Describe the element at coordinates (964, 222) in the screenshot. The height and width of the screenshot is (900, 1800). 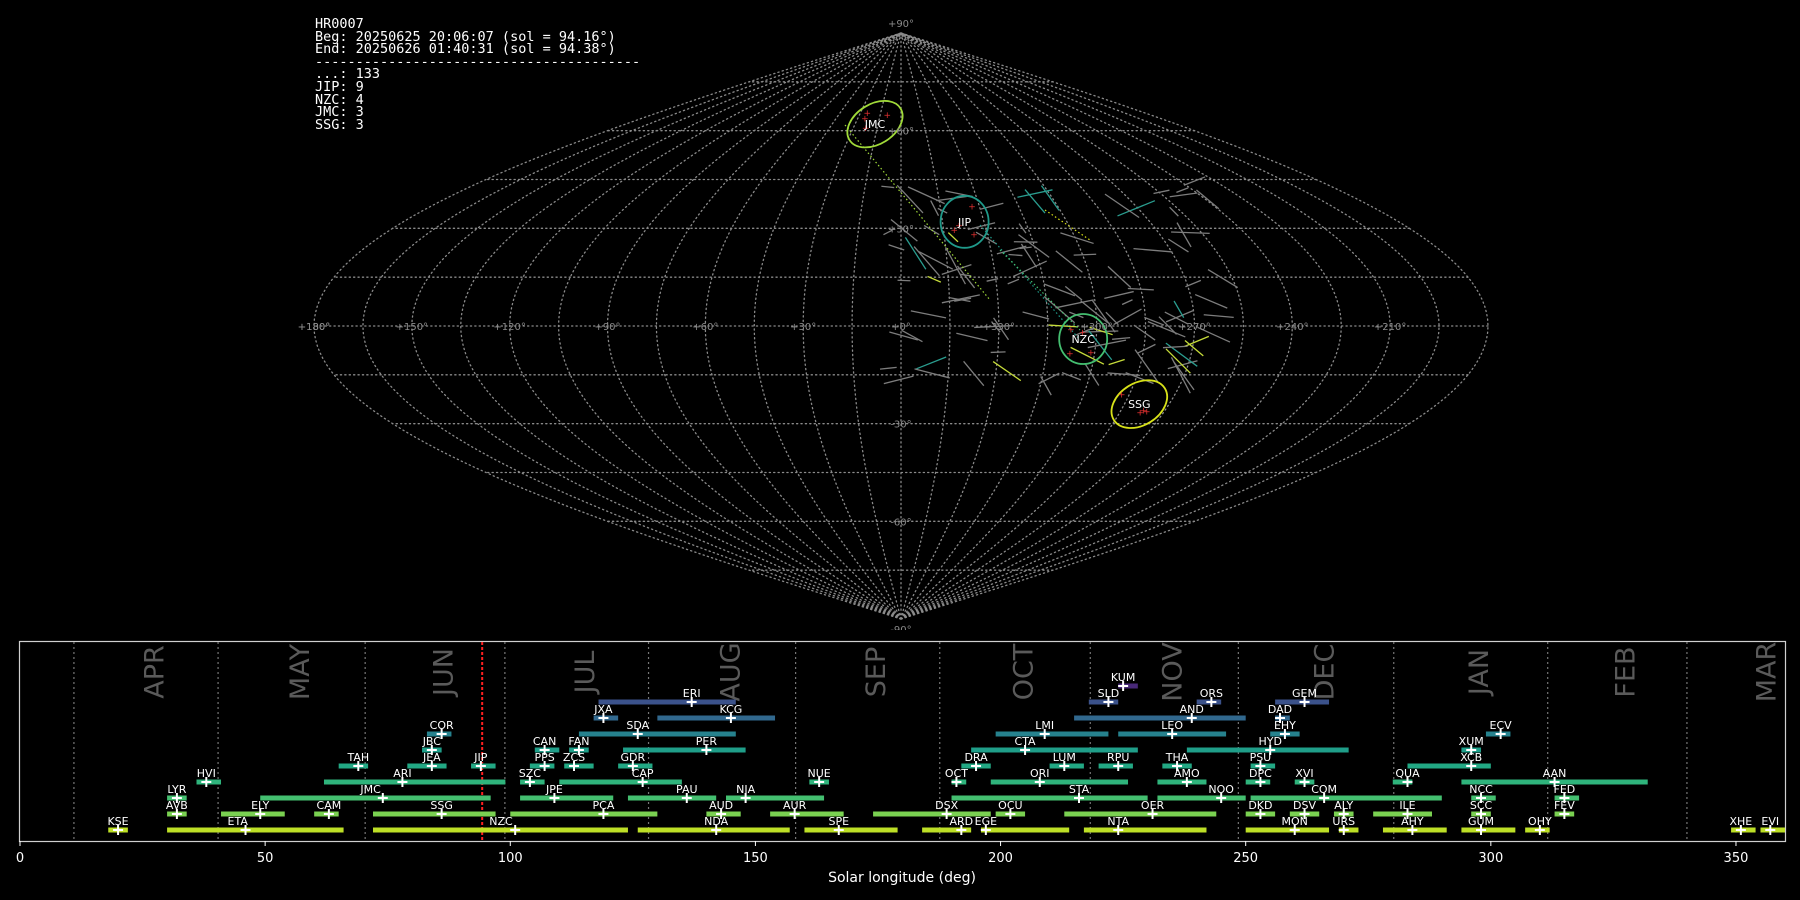
I see `radiant-label: JIP` at that location.